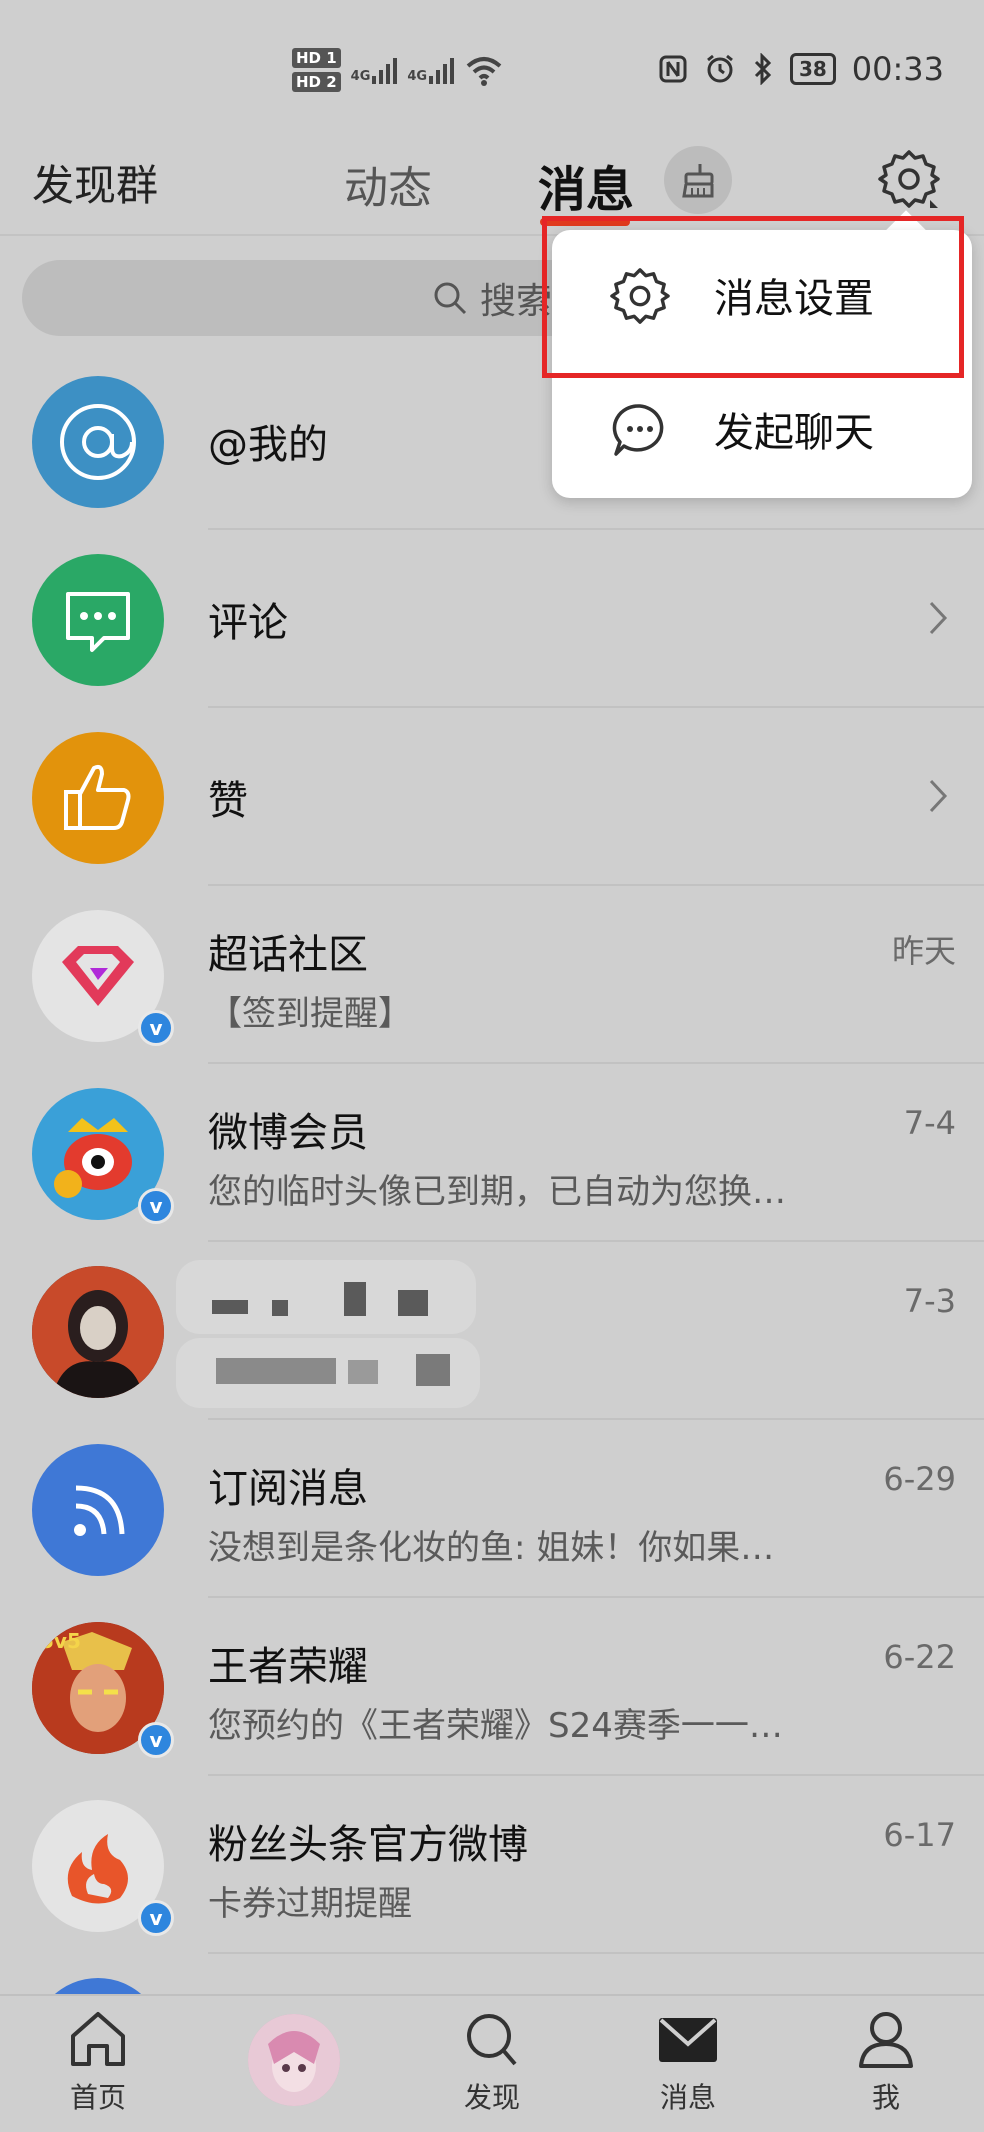 The height and width of the screenshot is (2132, 984). Describe the element at coordinates (897, 69) in the screenshot. I see `clock: 00:33` at that location.